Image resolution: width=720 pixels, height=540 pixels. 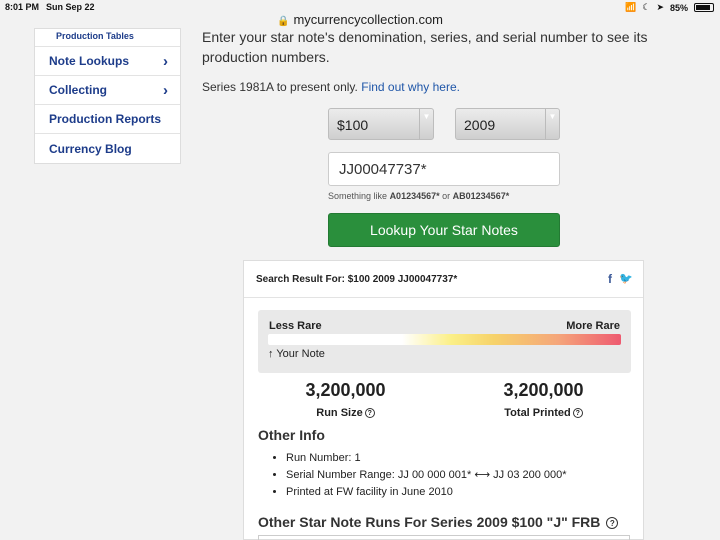 What do you see at coordinates (283, 21) in the screenshot?
I see `lock-icon: 🔒` at bounding box center [283, 21].